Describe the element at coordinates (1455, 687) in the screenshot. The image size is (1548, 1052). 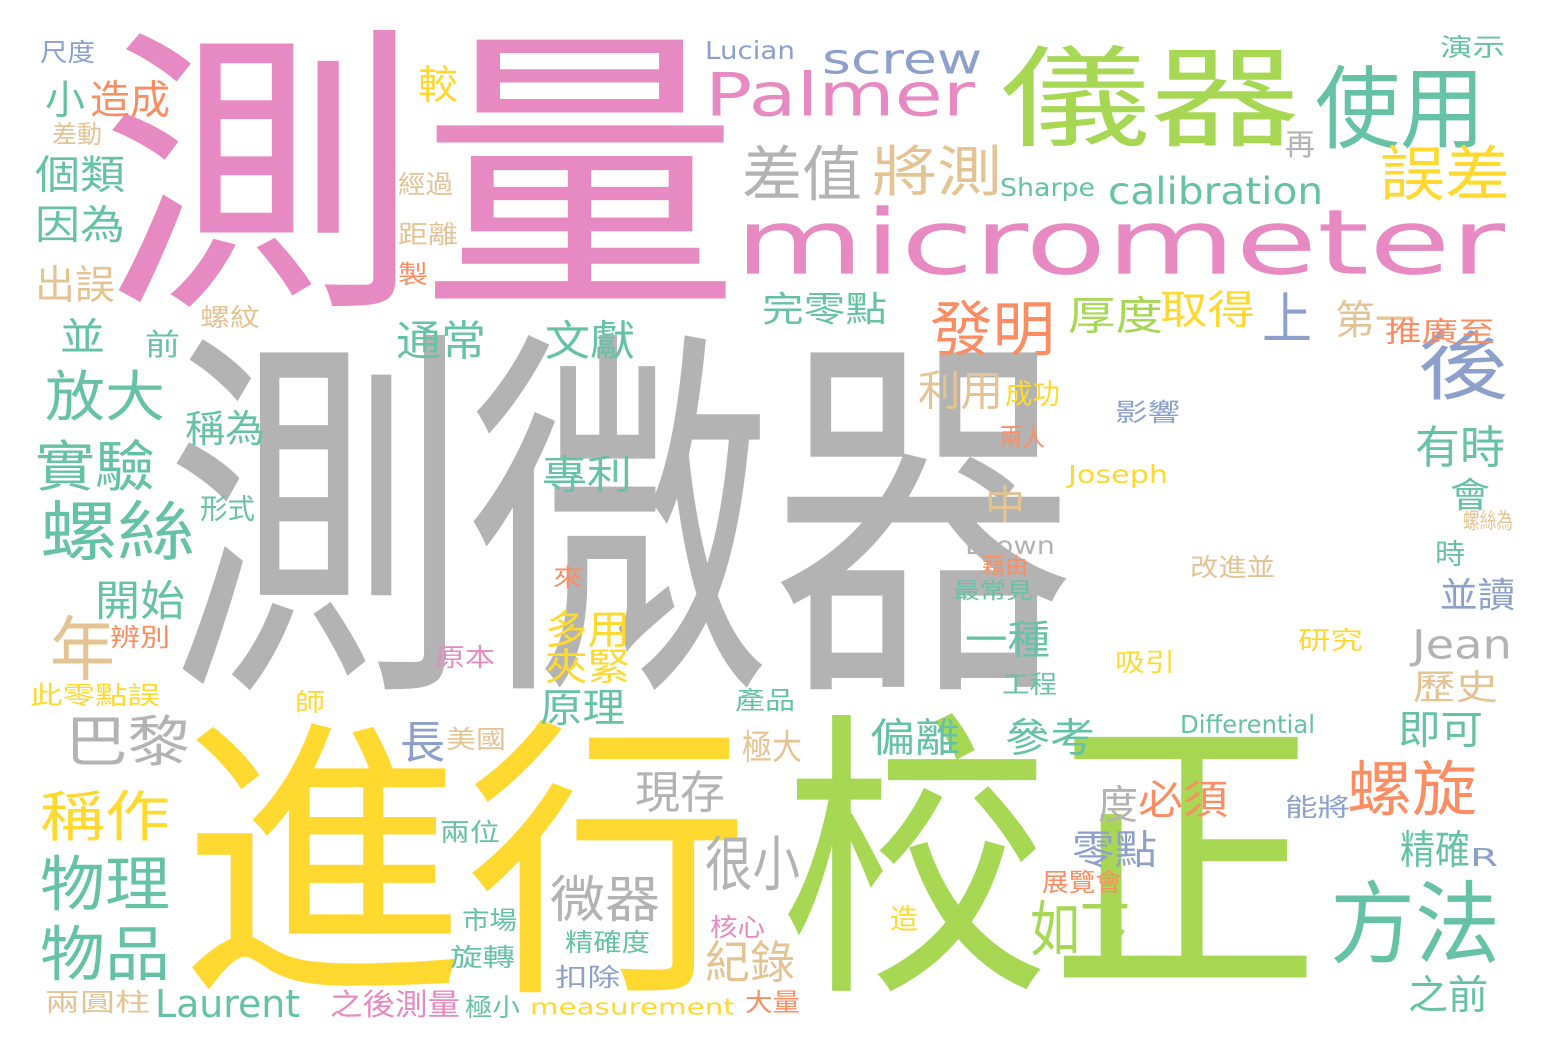
I see `cloud-word: 歷史` at that location.